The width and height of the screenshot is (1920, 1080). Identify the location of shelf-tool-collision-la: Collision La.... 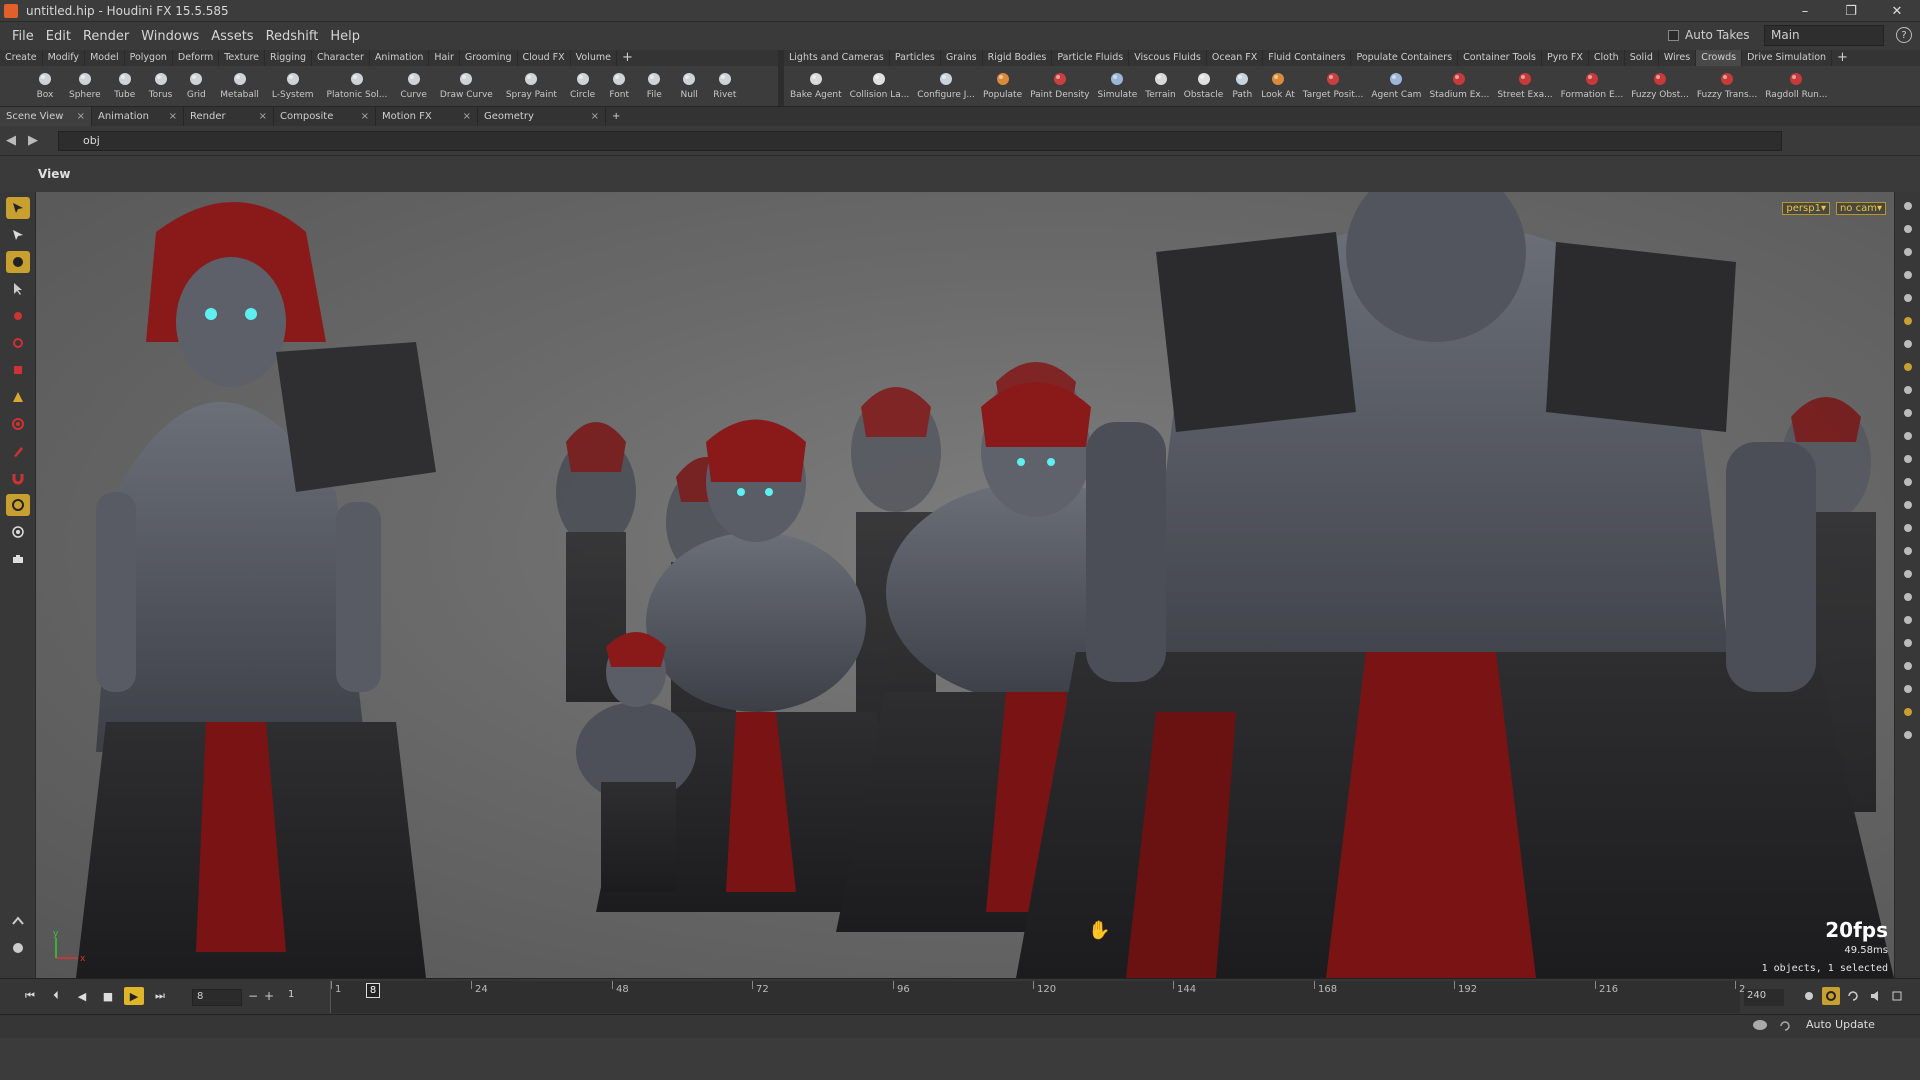
(879, 86).